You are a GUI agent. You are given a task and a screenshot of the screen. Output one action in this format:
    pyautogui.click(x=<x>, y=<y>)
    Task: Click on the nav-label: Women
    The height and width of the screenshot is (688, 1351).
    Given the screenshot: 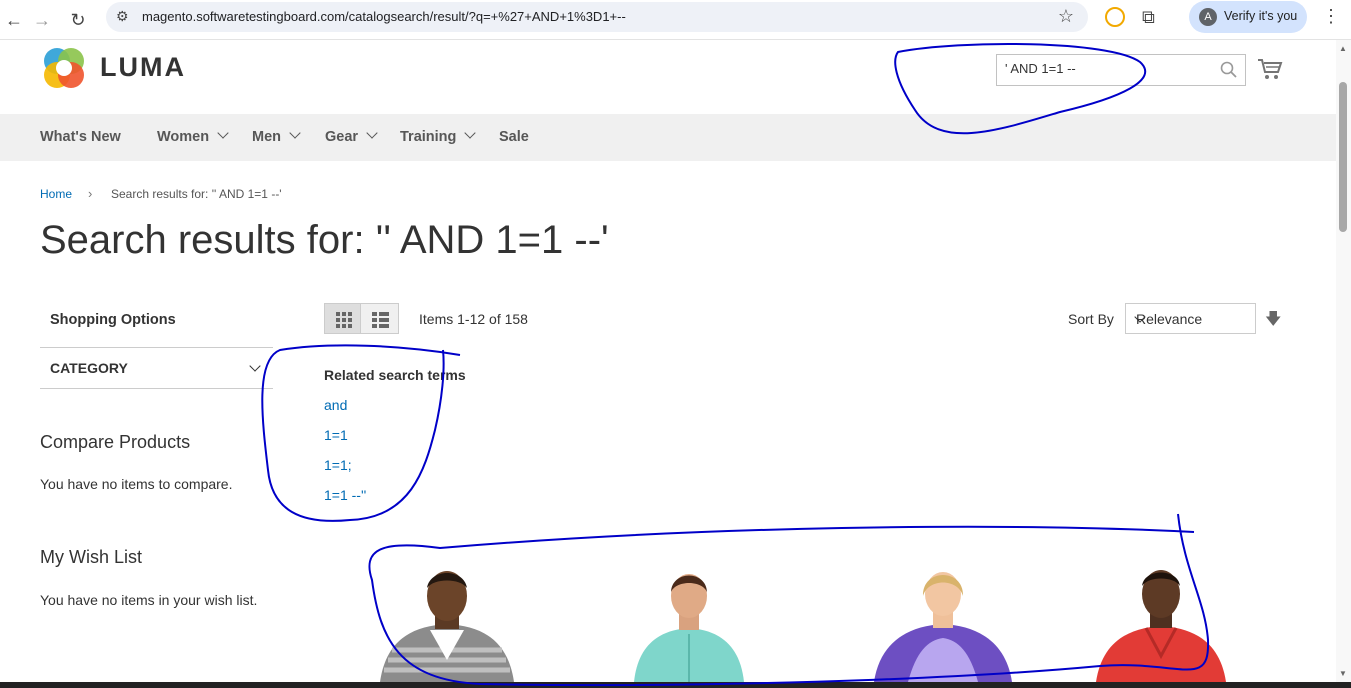 What is the action you would take?
    pyautogui.click(x=183, y=137)
    